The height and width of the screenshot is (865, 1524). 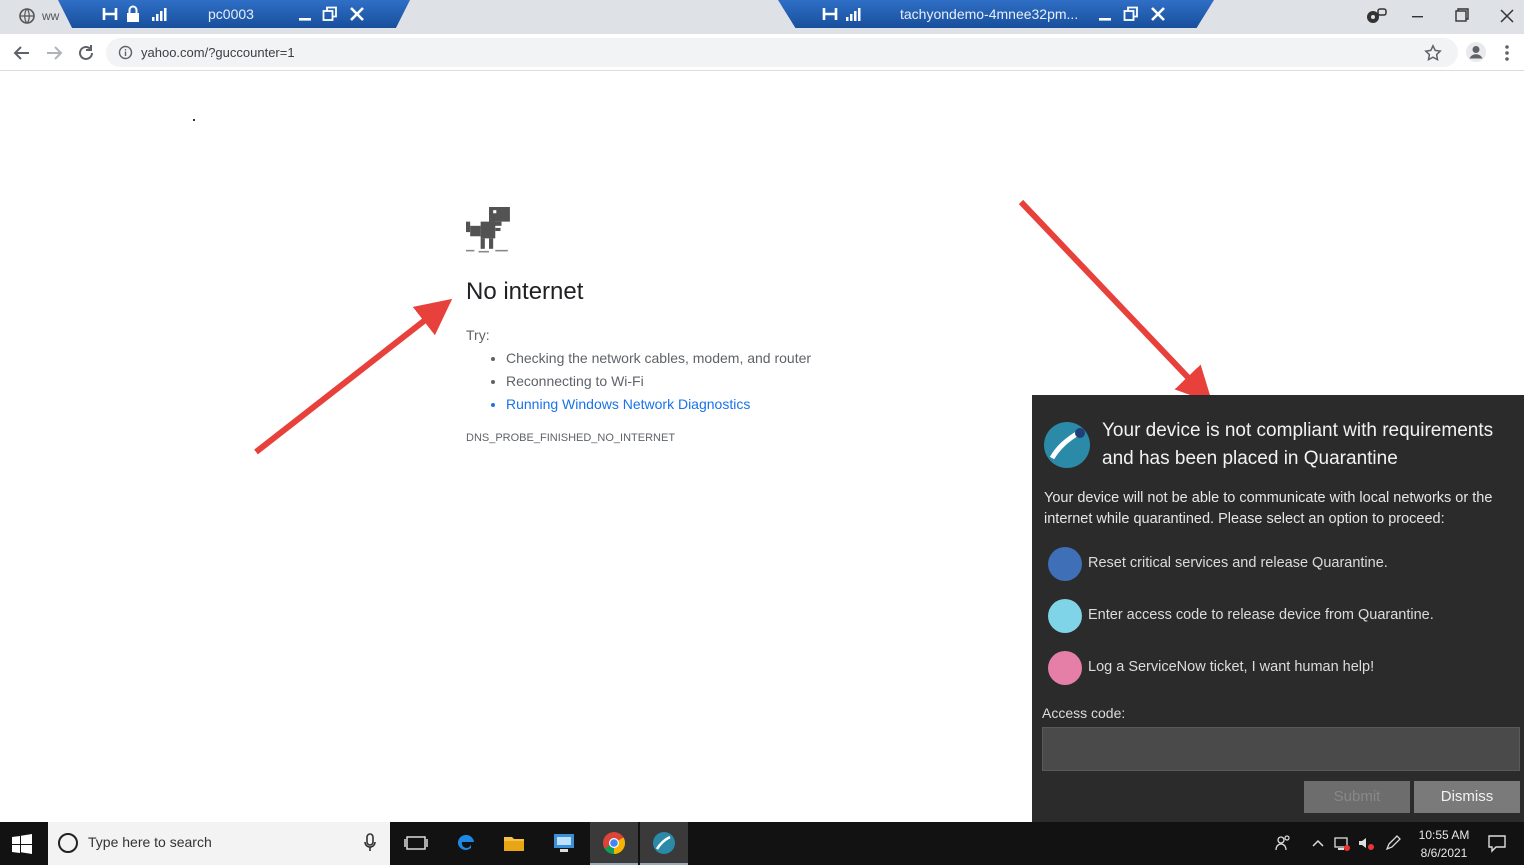 I want to click on profile-icon, so click(x=1476, y=52).